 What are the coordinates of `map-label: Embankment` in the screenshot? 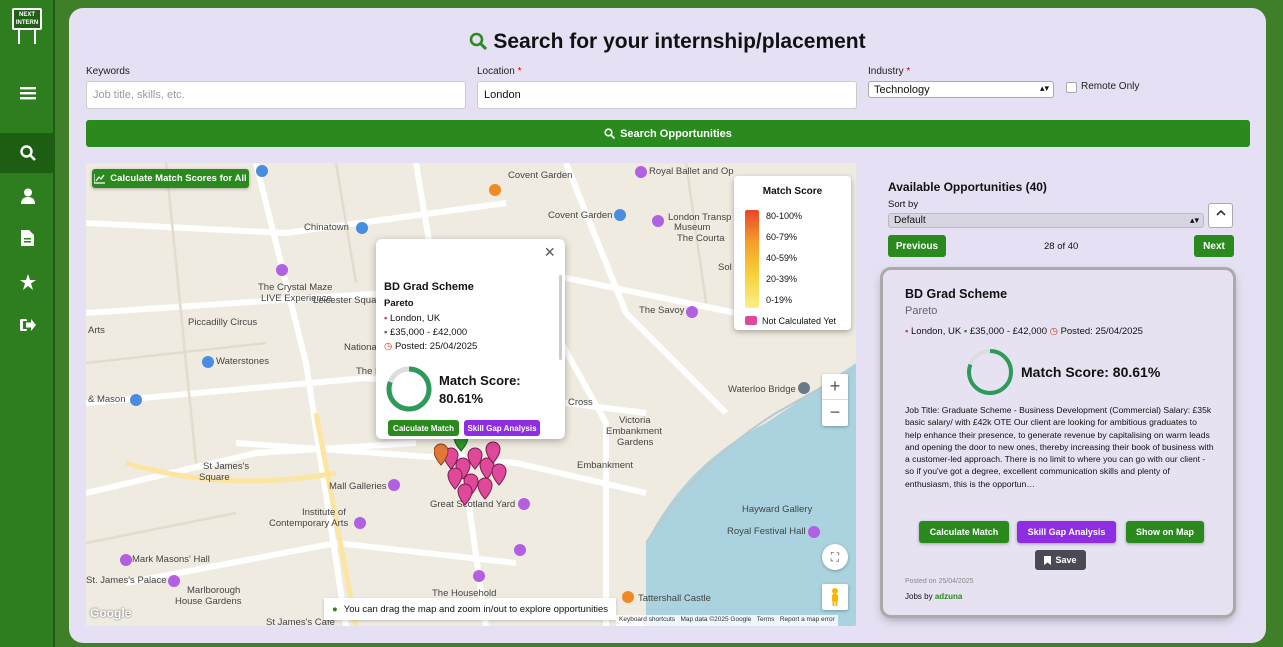 It's located at (605, 465).